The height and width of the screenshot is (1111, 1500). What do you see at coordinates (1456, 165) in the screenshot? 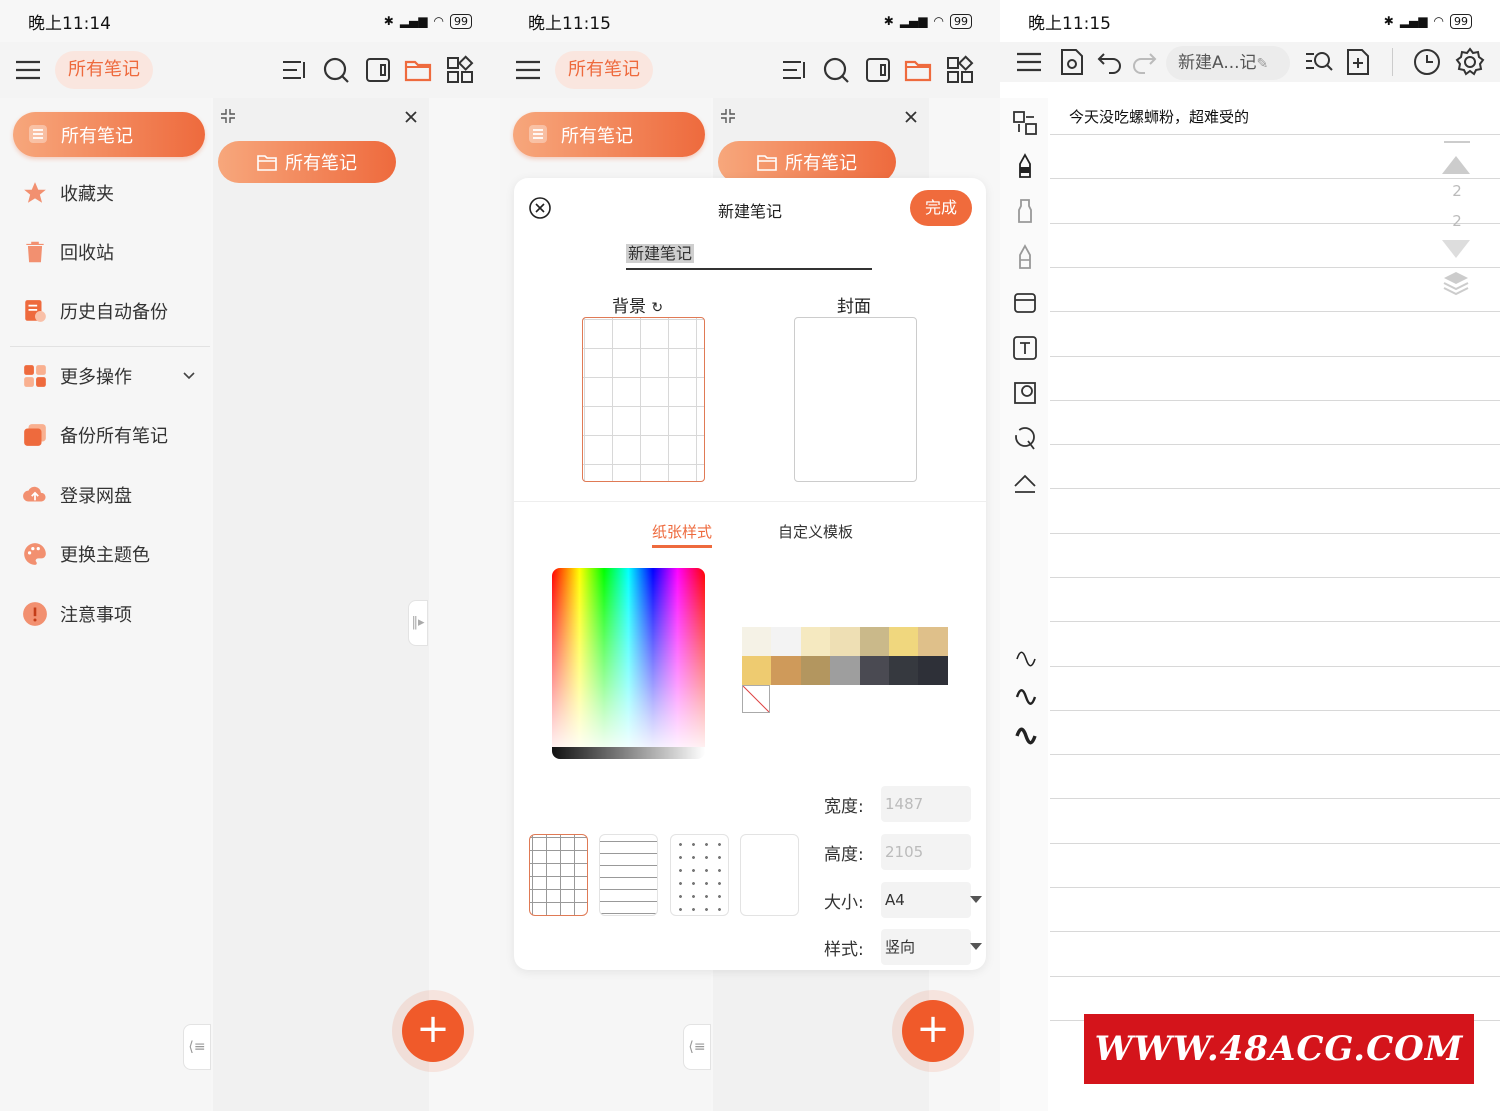
I see `page-up-icon` at bounding box center [1456, 165].